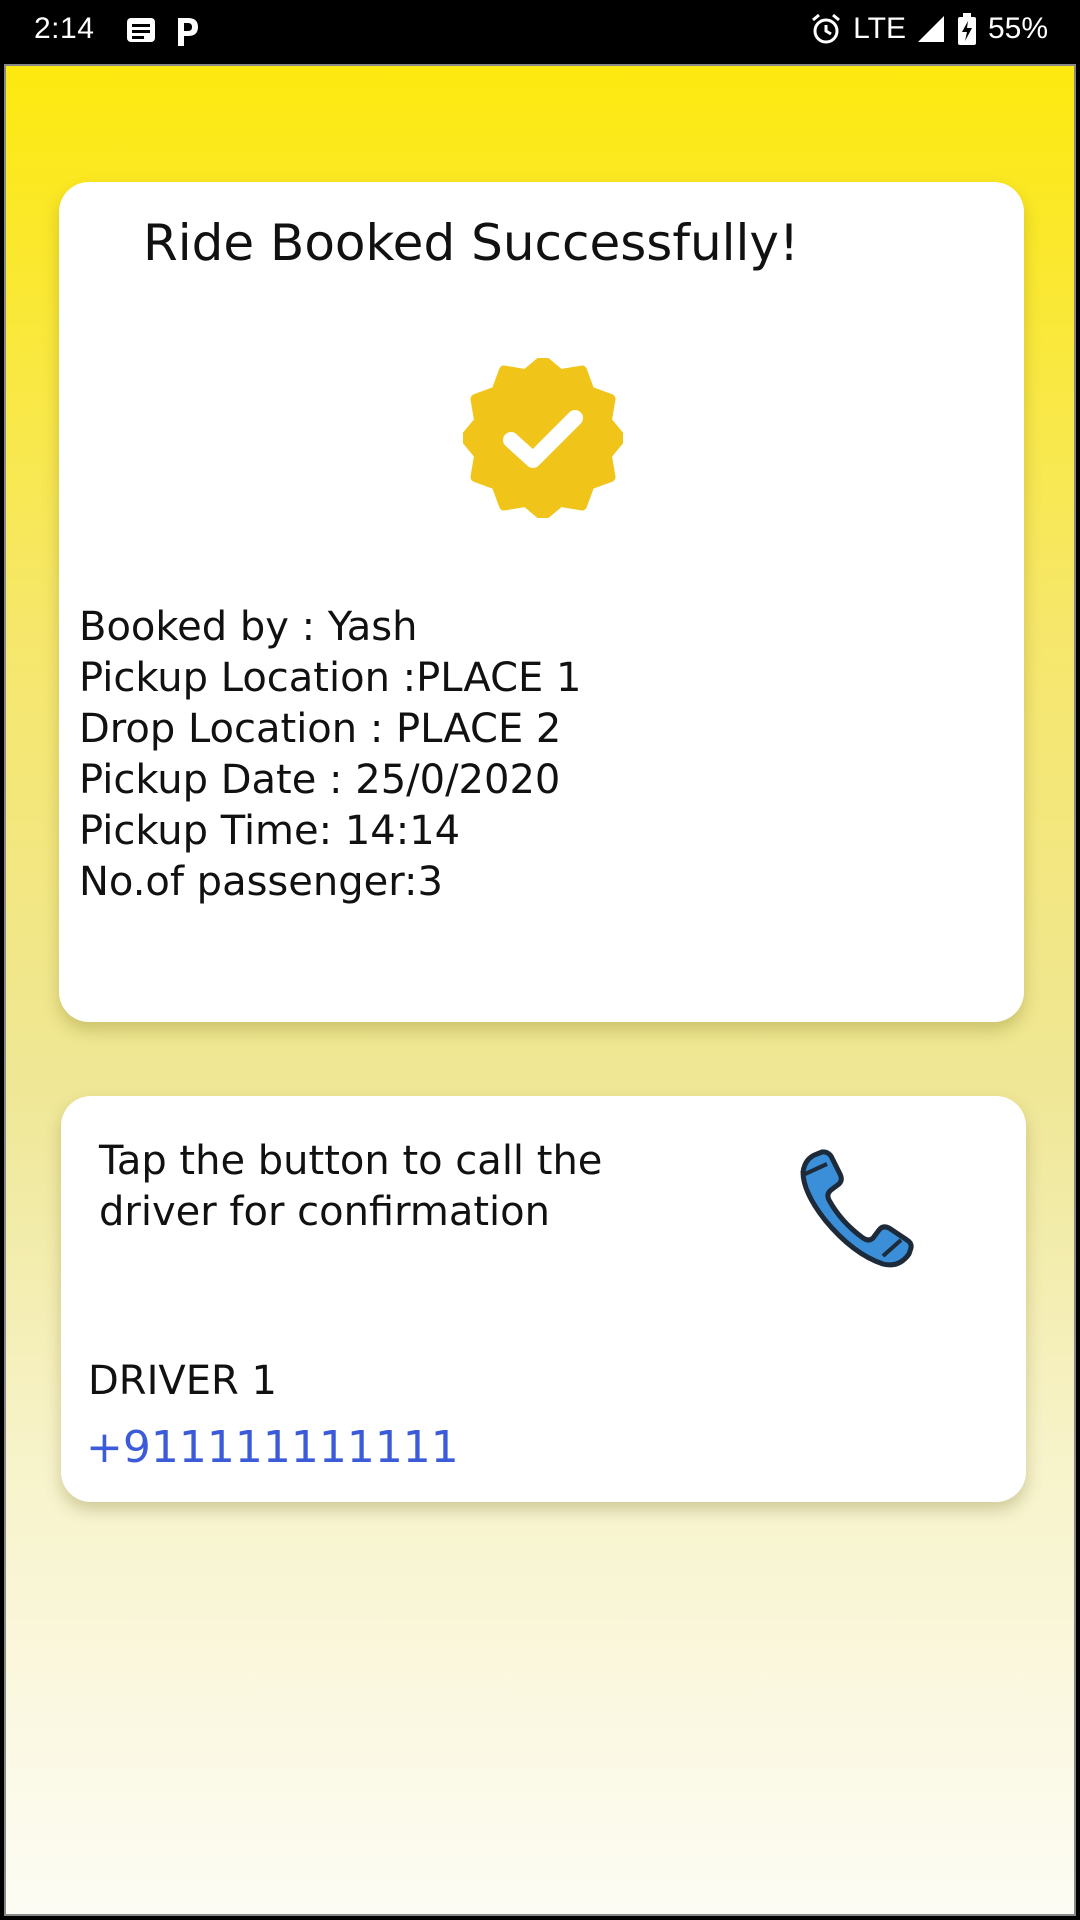  What do you see at coordinates (270, 831) in the screenshot?
I see `pickup-time: Pickup Time: 14:14` at bounding box center [270, 831].